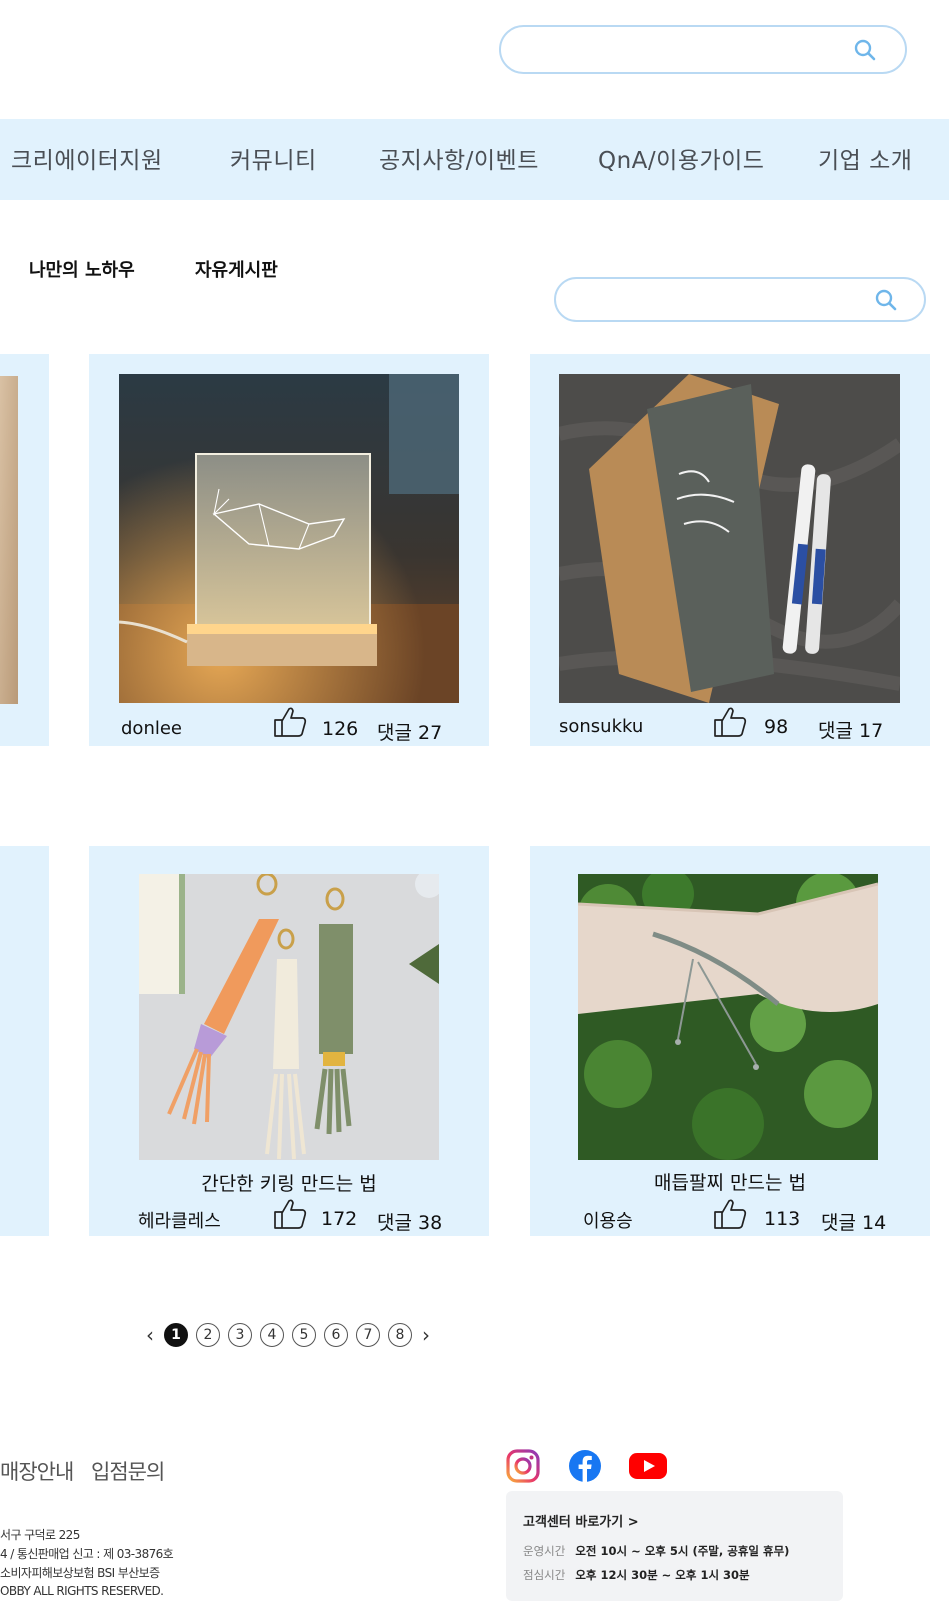 This screenshot has width=949, height=1620. What do you see at coordinates (151, 728) in the screenshot?
I see `post-author: donlee` at bounding box center [151, 728].